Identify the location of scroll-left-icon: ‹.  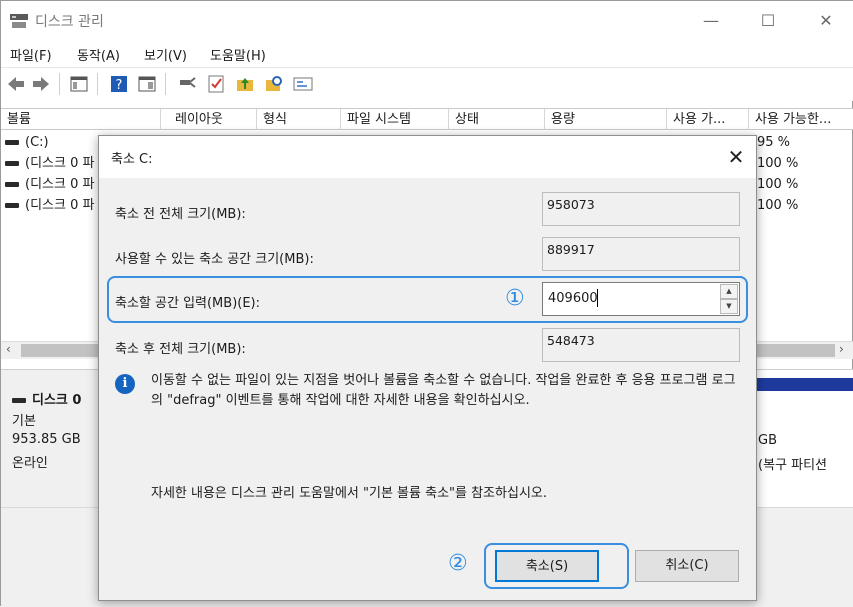
(8, 349).